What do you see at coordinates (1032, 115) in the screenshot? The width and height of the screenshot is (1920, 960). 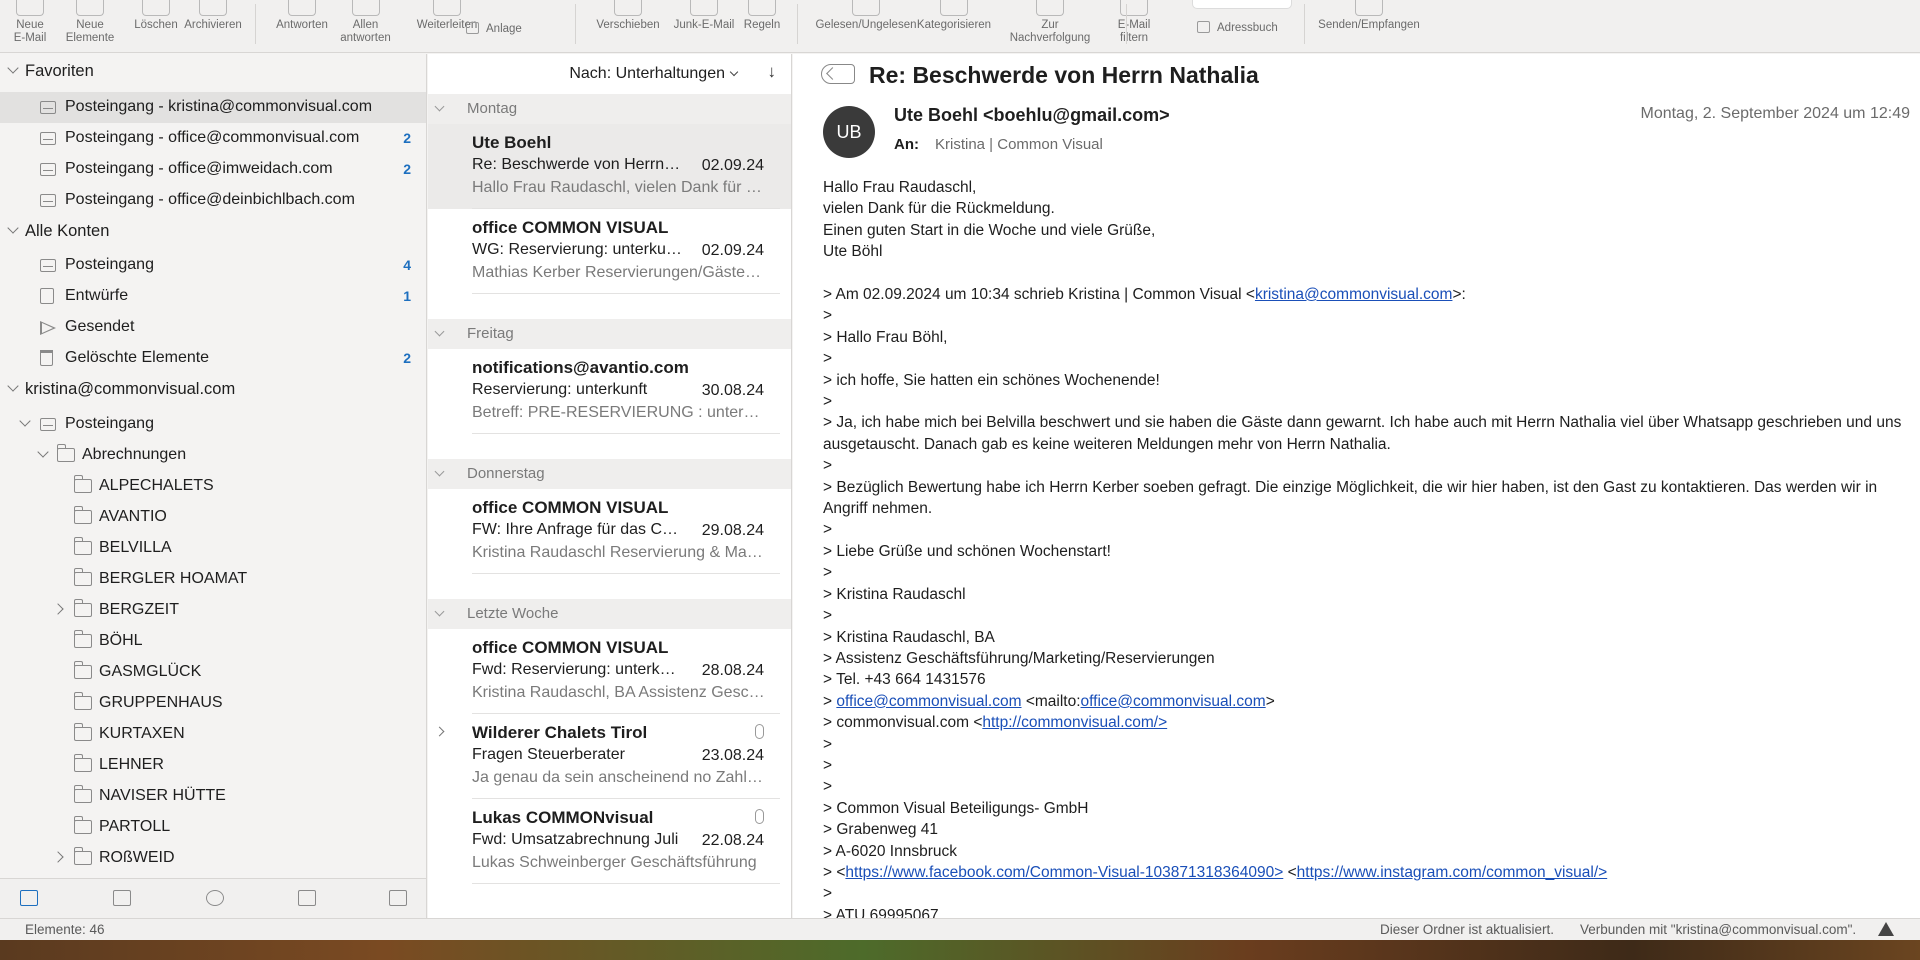 I see `sender-address: Ute Boehl <boehlu@gmail.com>` at bounding box center [1032, 115].